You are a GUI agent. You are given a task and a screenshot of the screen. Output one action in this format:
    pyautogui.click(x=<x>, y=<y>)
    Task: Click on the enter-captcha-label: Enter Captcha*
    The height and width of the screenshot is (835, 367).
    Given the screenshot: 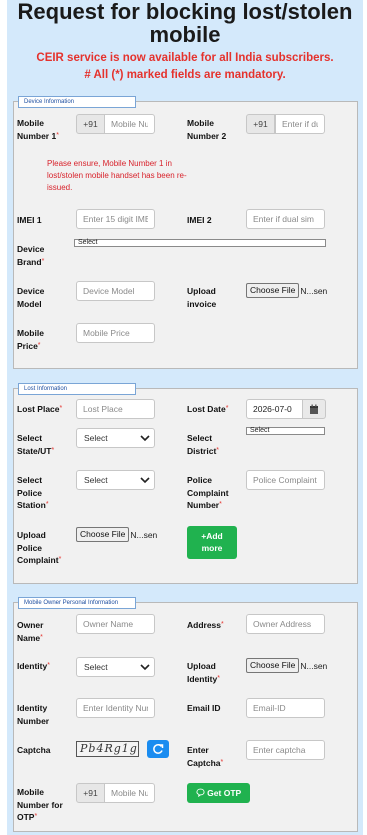 What is the action you would take?
    pyautogui.click(x=205, y=756)
    